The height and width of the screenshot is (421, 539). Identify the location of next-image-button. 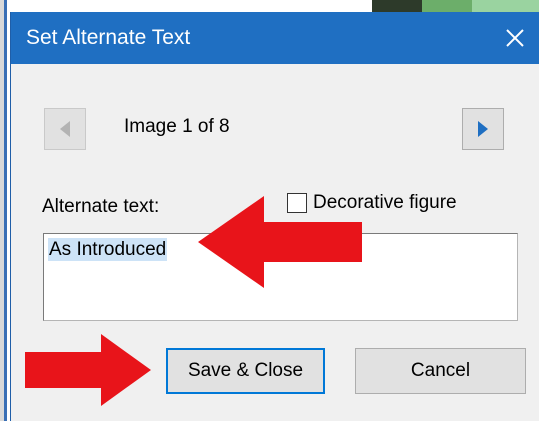
(483, 129).